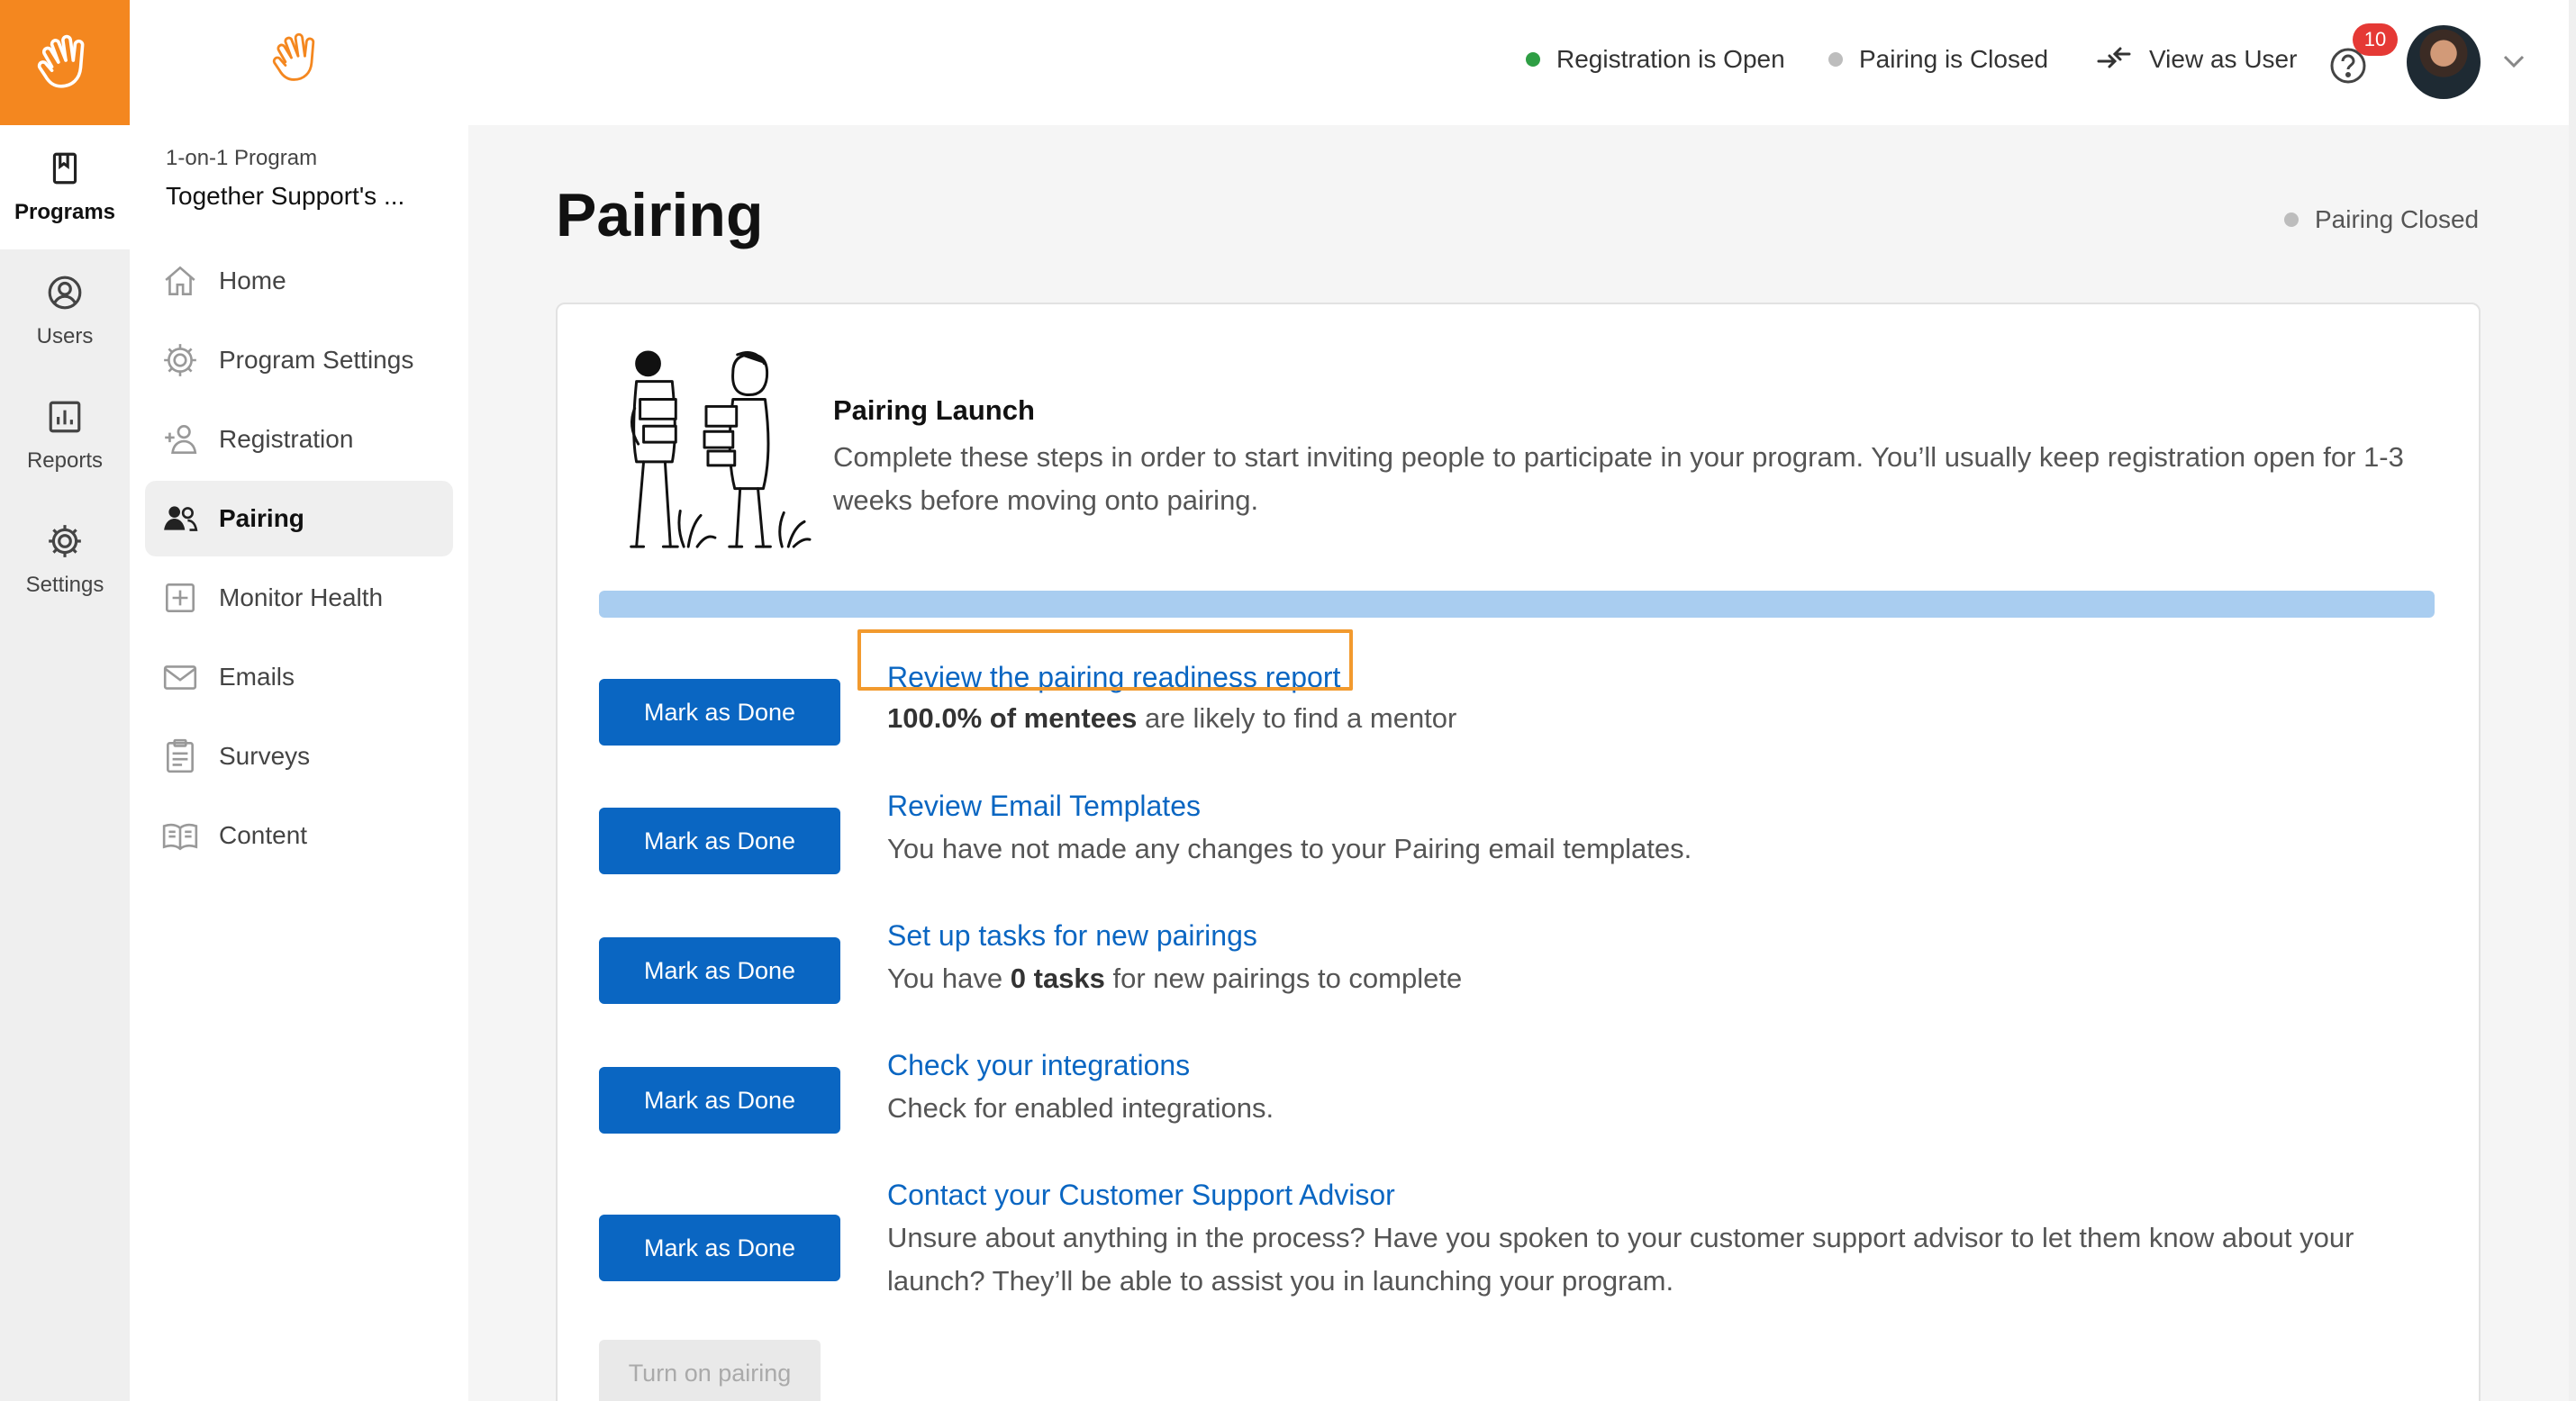 The height and width of the screenshot is (1401, 2576). I want to click on sidebar-item-pairing: Pairing, so click(299, 518).